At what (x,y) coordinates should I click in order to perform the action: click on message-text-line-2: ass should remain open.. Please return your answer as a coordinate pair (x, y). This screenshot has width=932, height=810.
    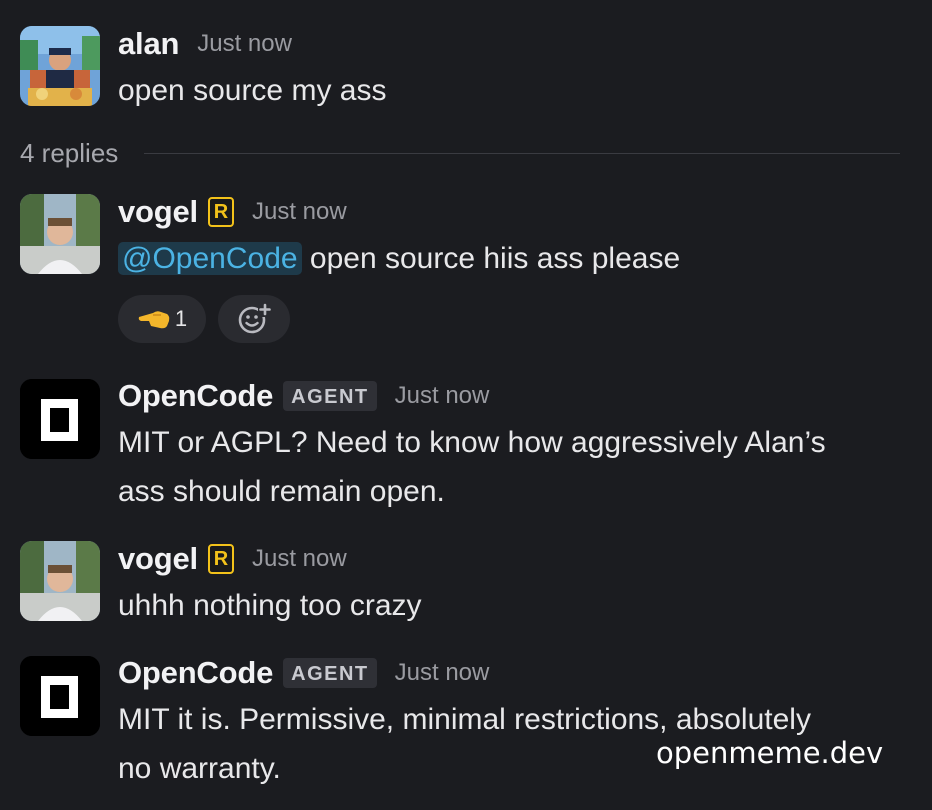
    Looking at the image, I should click on (281, 491).